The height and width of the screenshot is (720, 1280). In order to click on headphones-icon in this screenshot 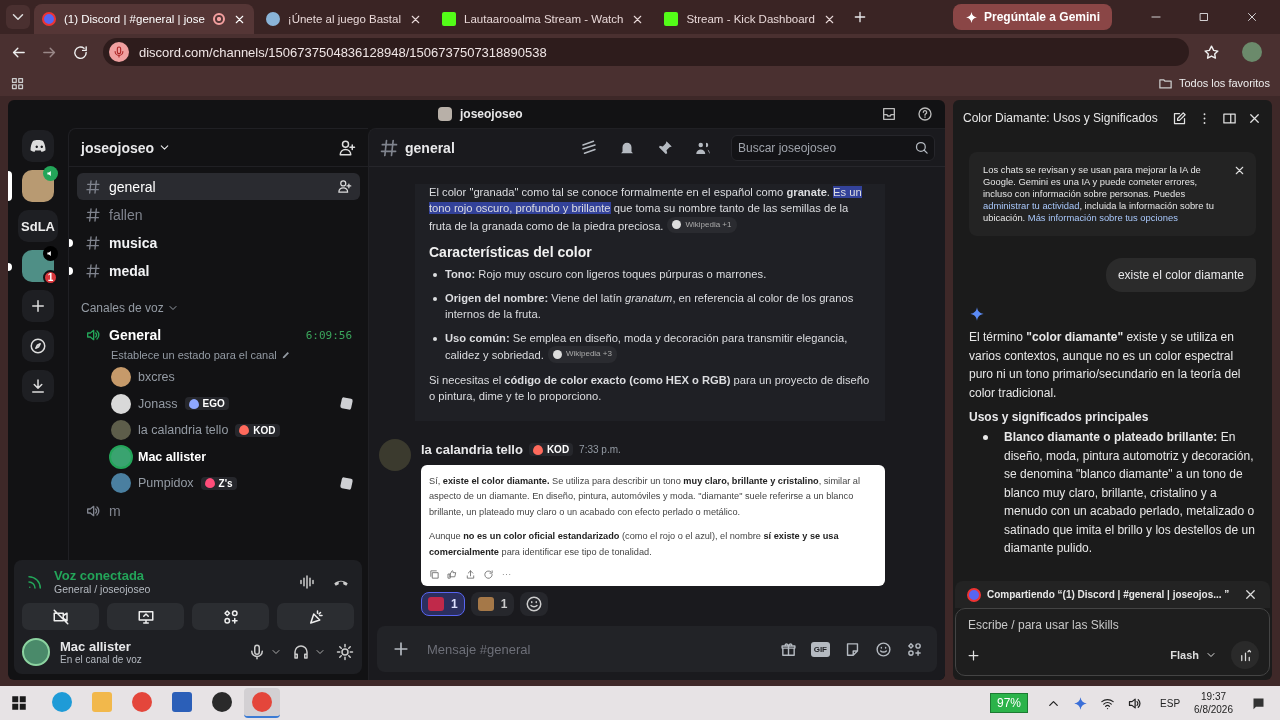, I will do `click(301, 652)`.